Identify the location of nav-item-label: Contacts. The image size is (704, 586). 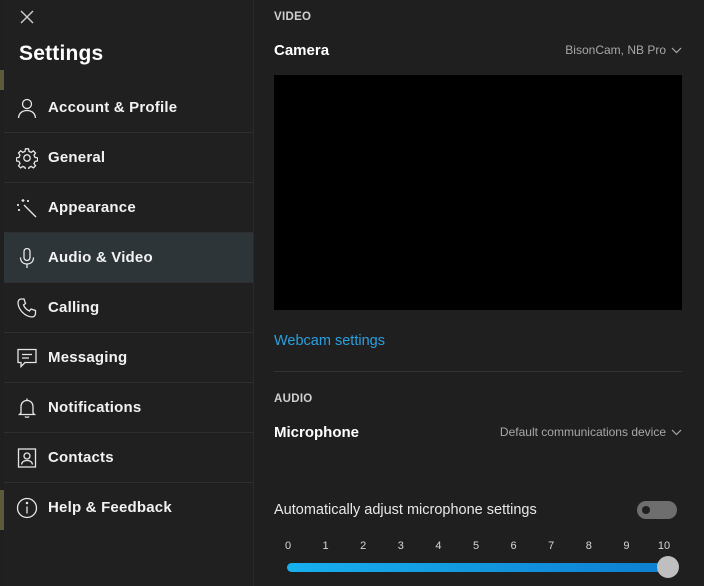
(81, 457).